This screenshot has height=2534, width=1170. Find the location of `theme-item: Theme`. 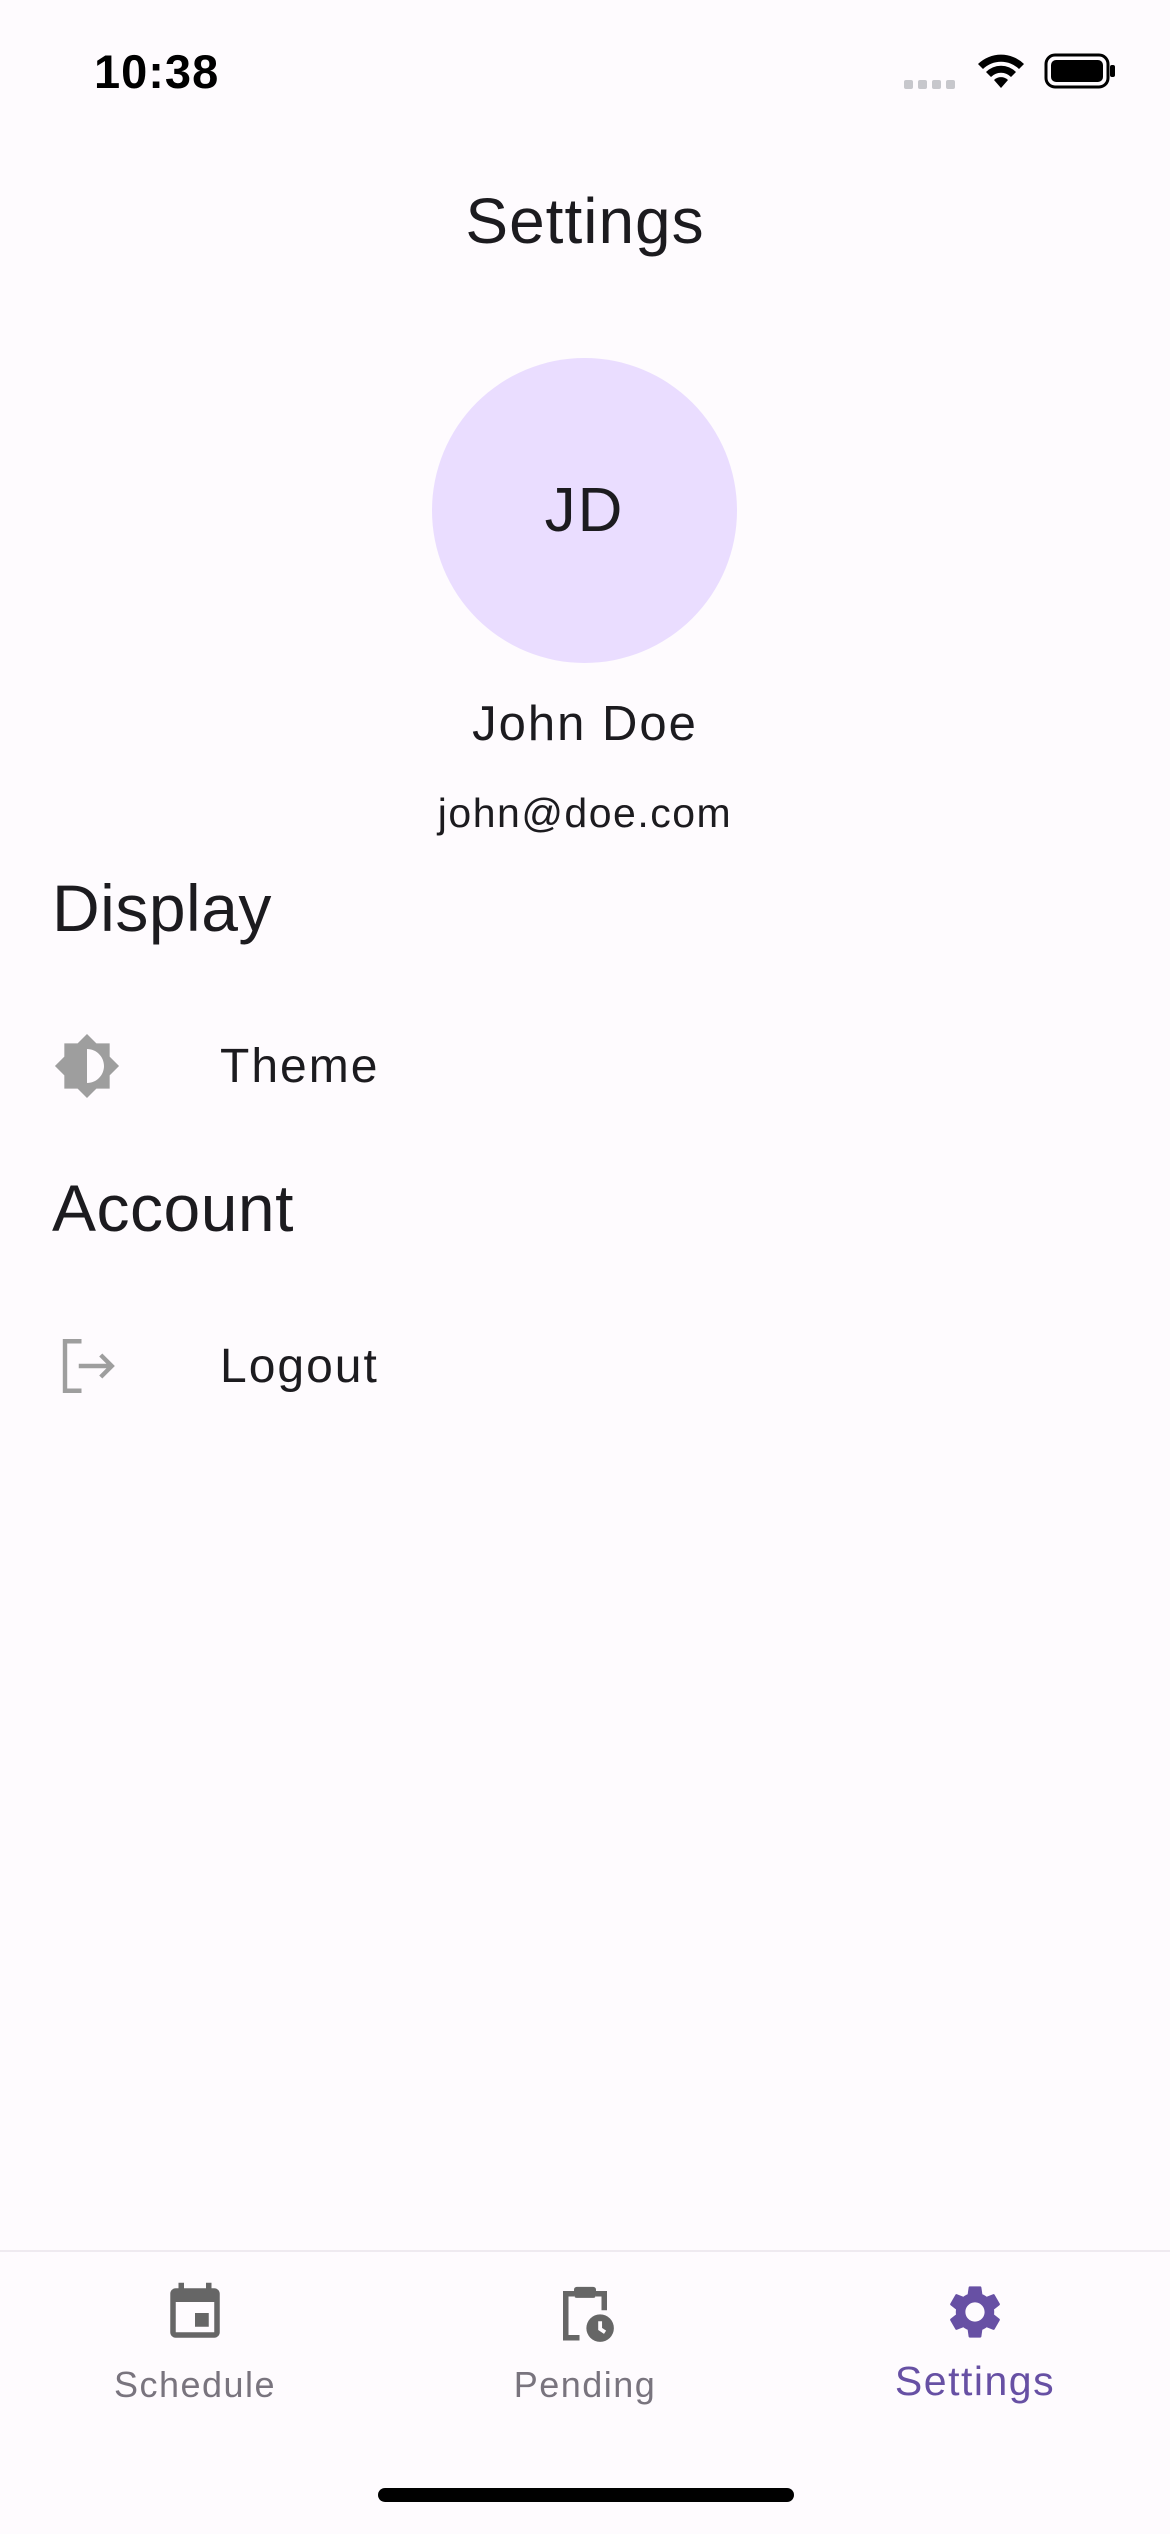

theme-item: Theme is located at coordinates (585, 1066).